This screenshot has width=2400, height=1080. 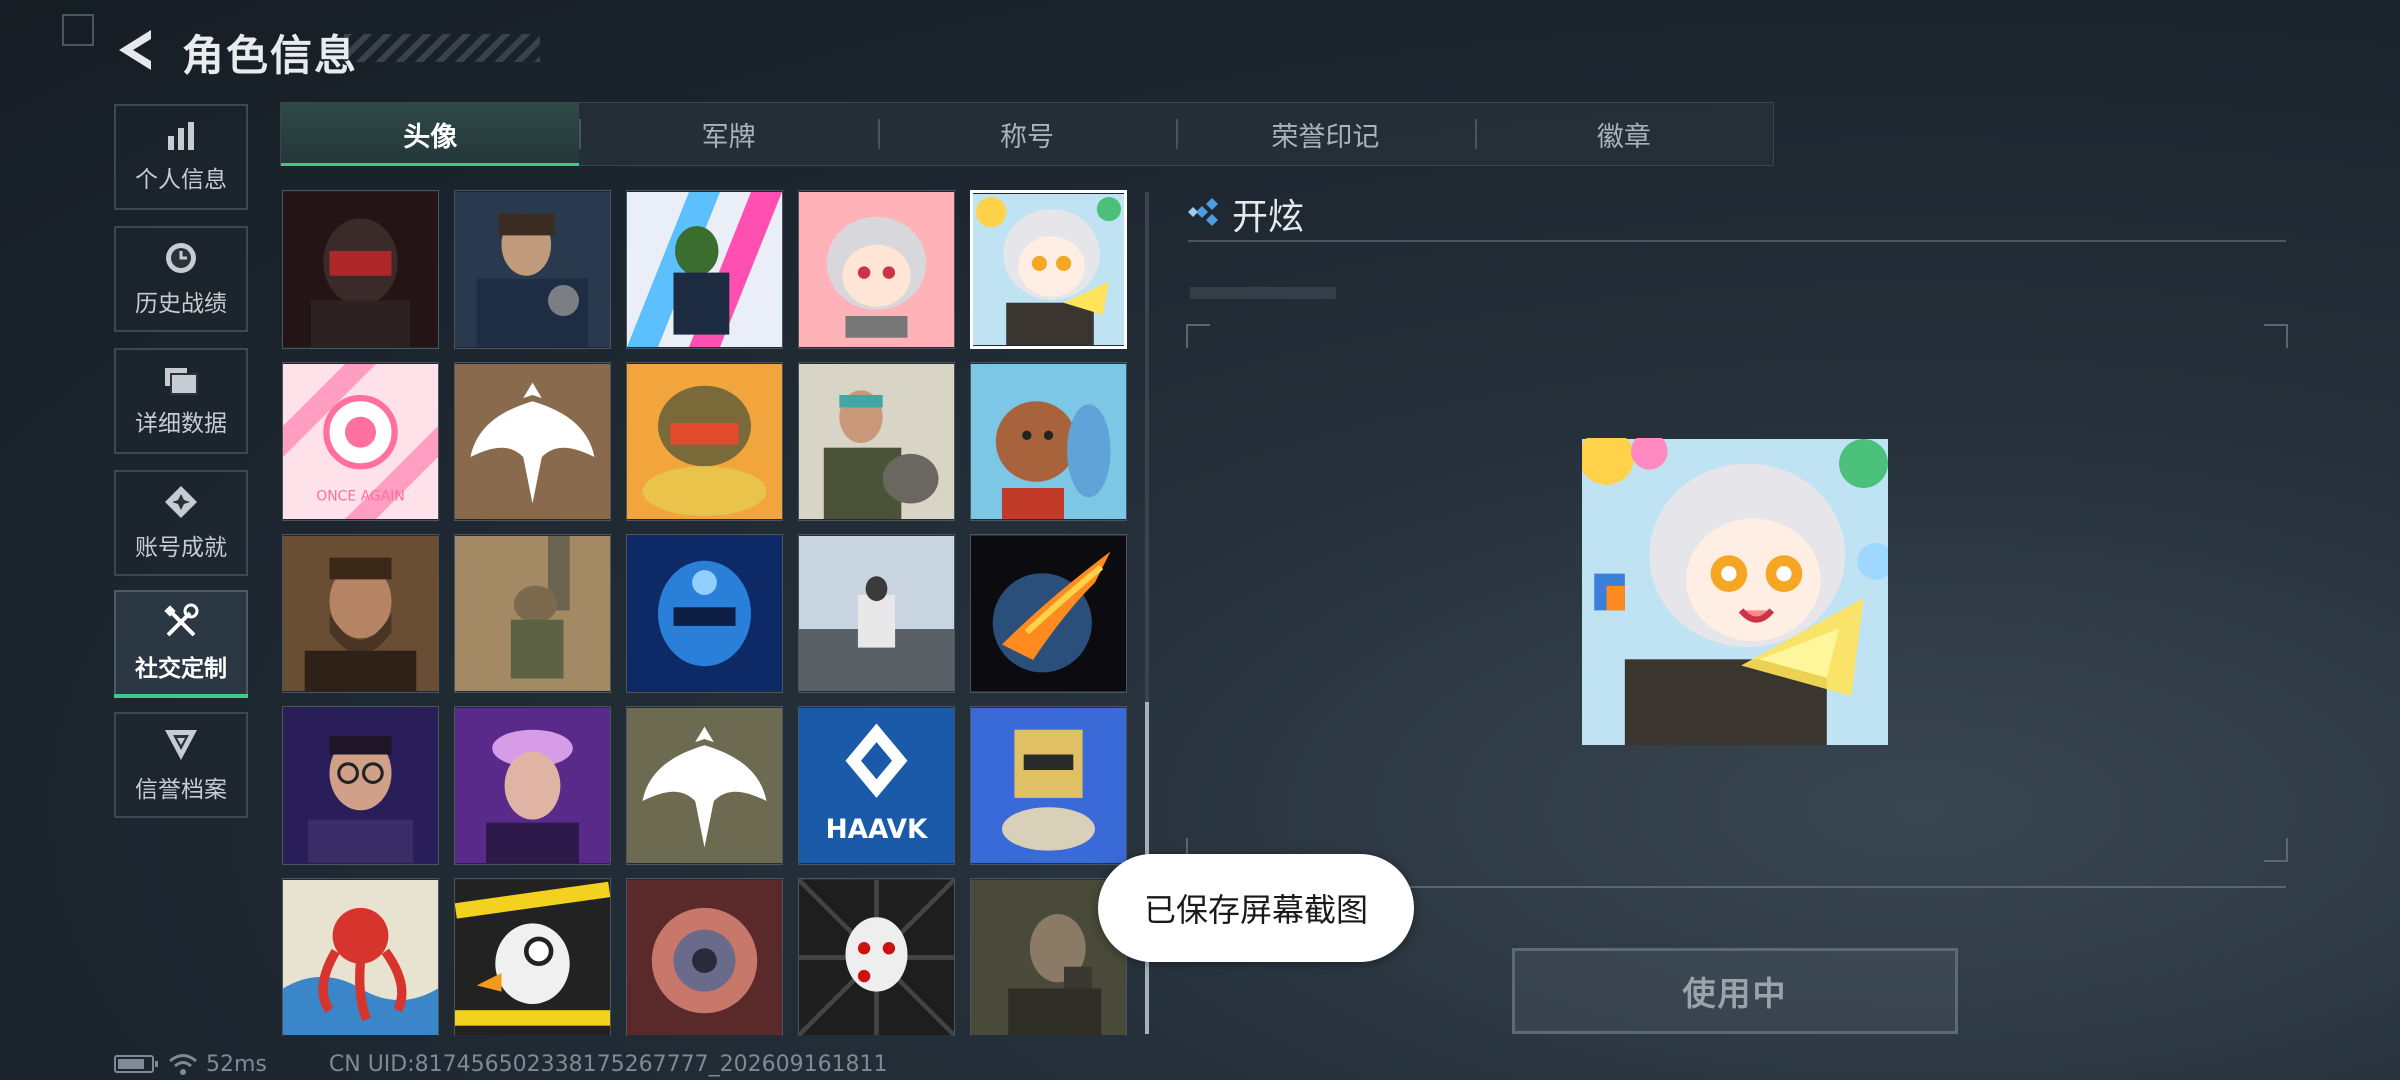 I want to click on svg-text: HAAVK, so click(x=877, y=830).